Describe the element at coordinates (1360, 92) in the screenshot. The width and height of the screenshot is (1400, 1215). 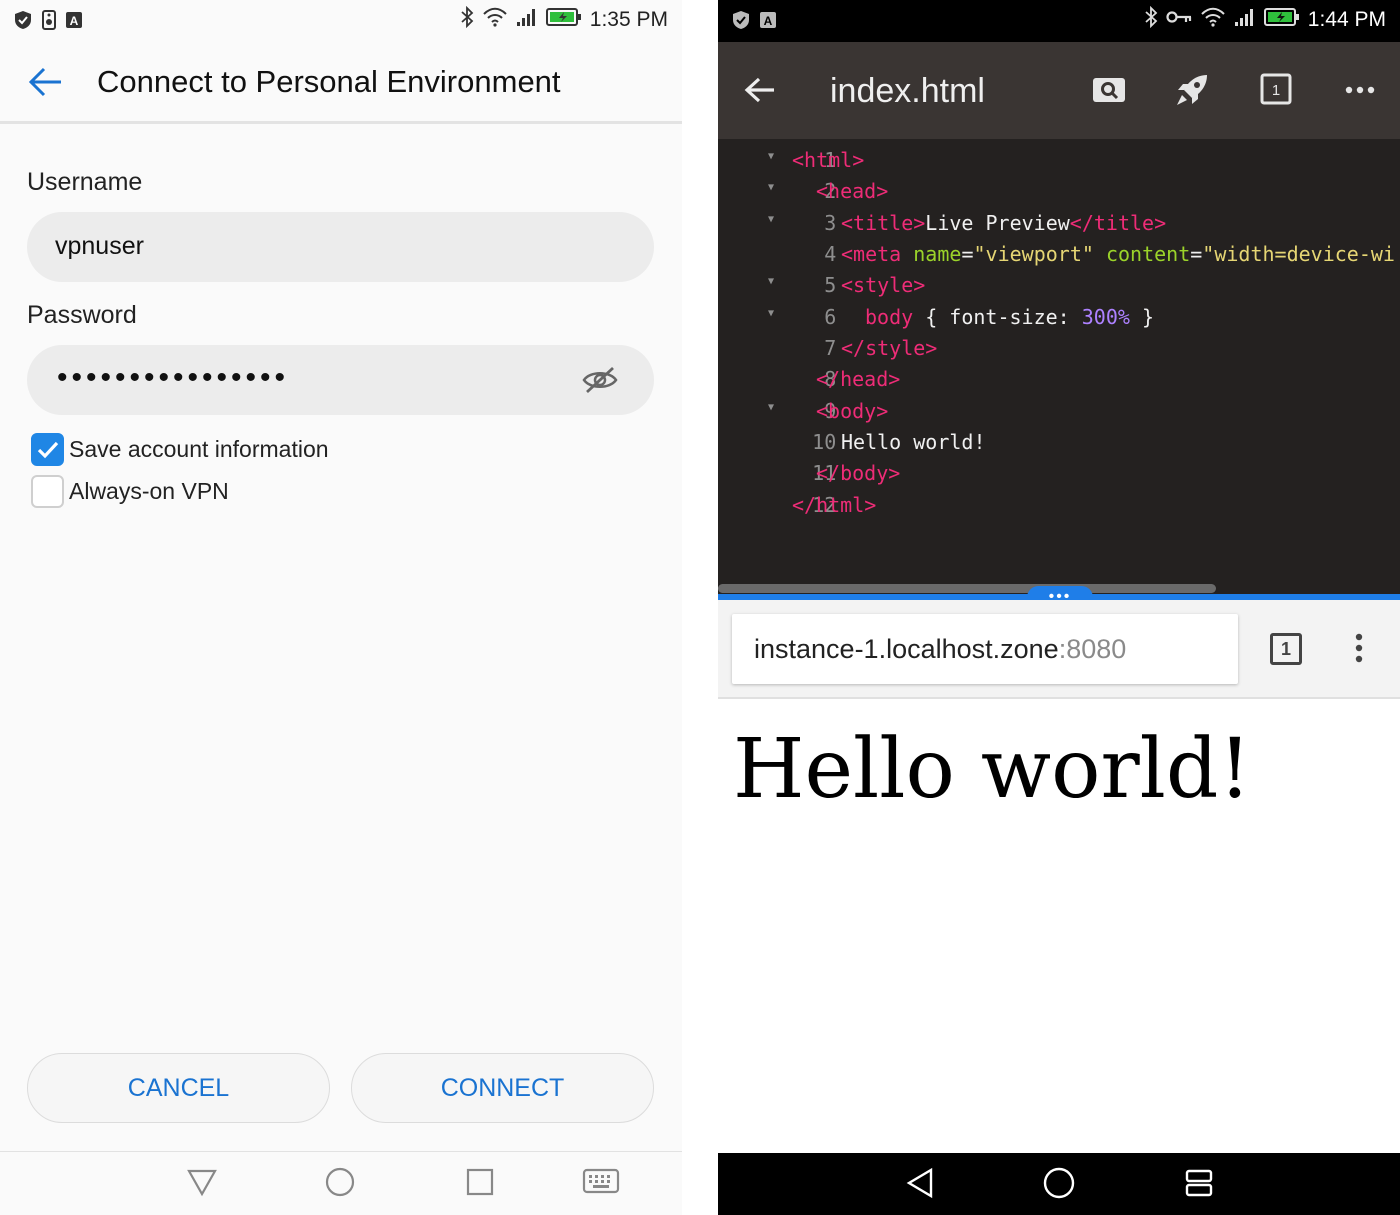
I see `more-icon` at that location.